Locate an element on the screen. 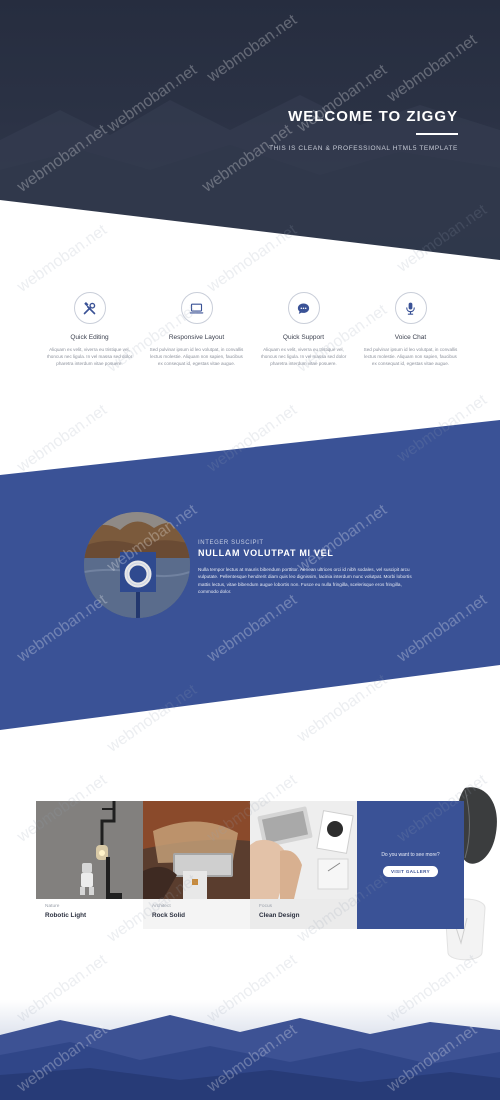 This screenshot has height=1100, width=500. laptop-icon is located at coordinates (196, 308).